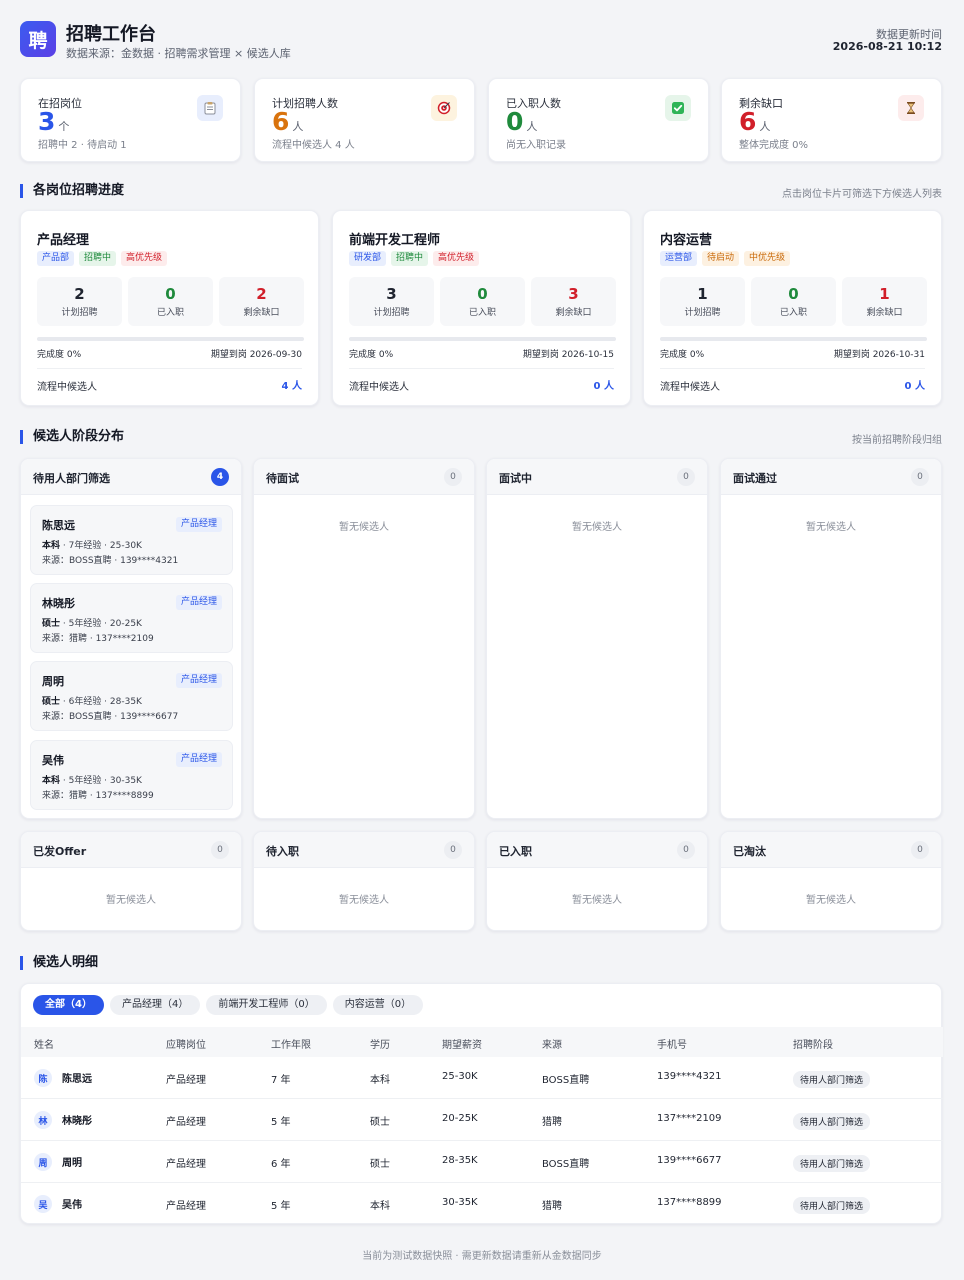 The width and height of the screenshot is (964, 1280). I want to click on stage-title: 面试中, so click(515, 478).